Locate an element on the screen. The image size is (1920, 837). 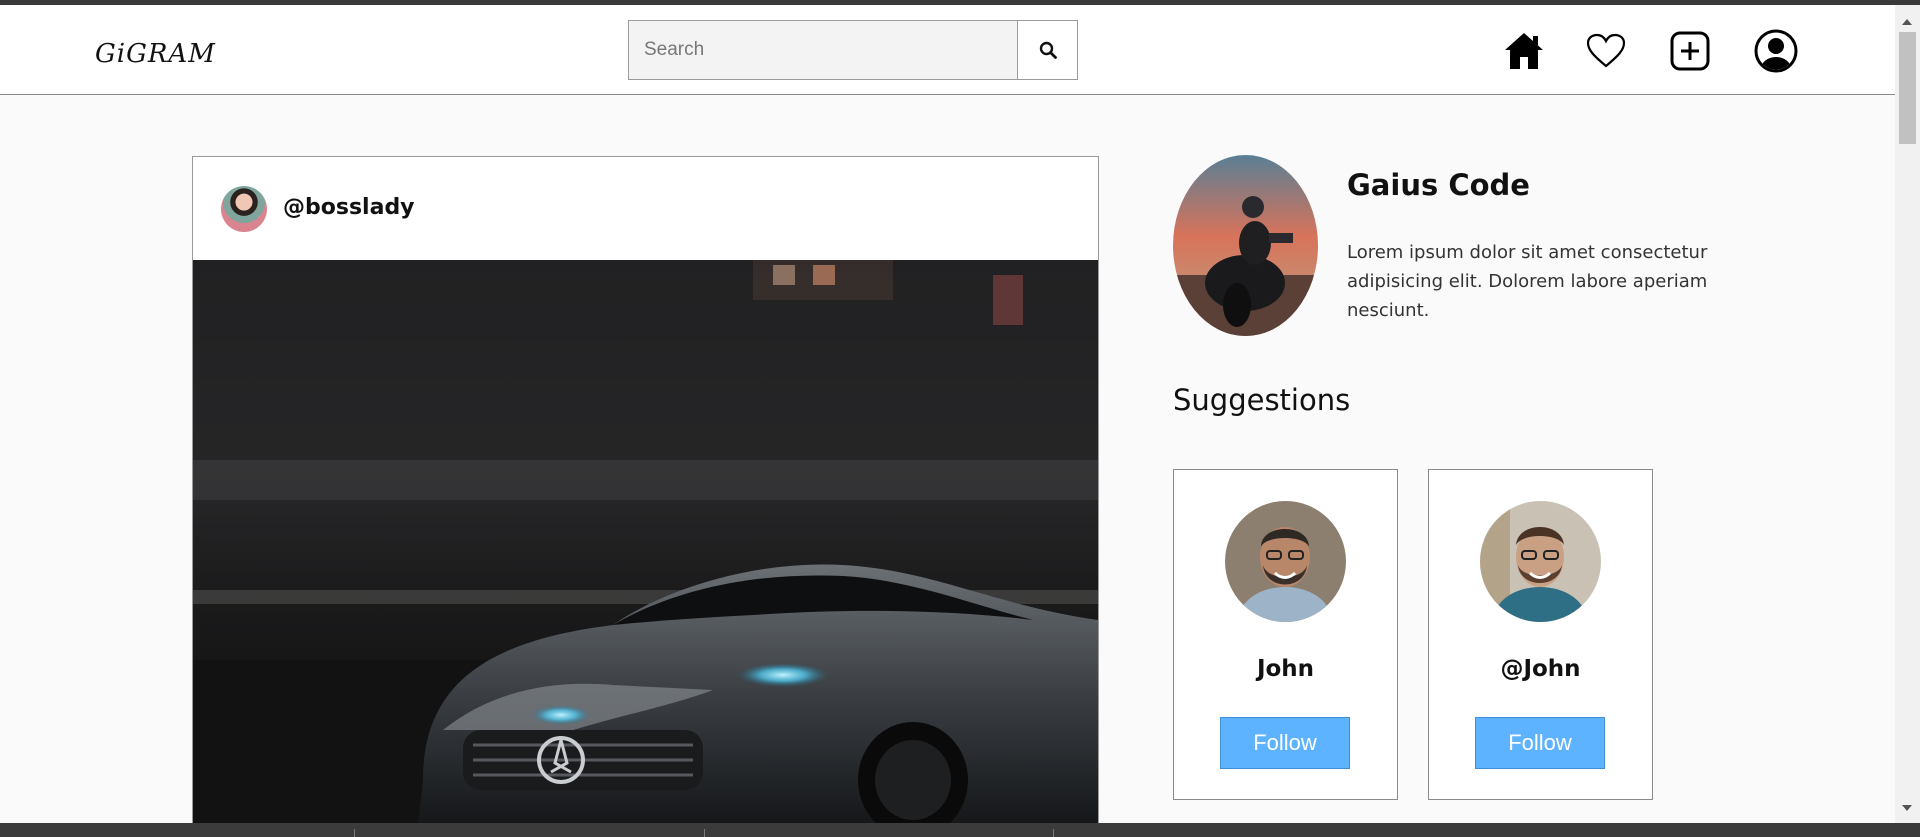
user-circle-icon is located at coordinates (1776, 51).